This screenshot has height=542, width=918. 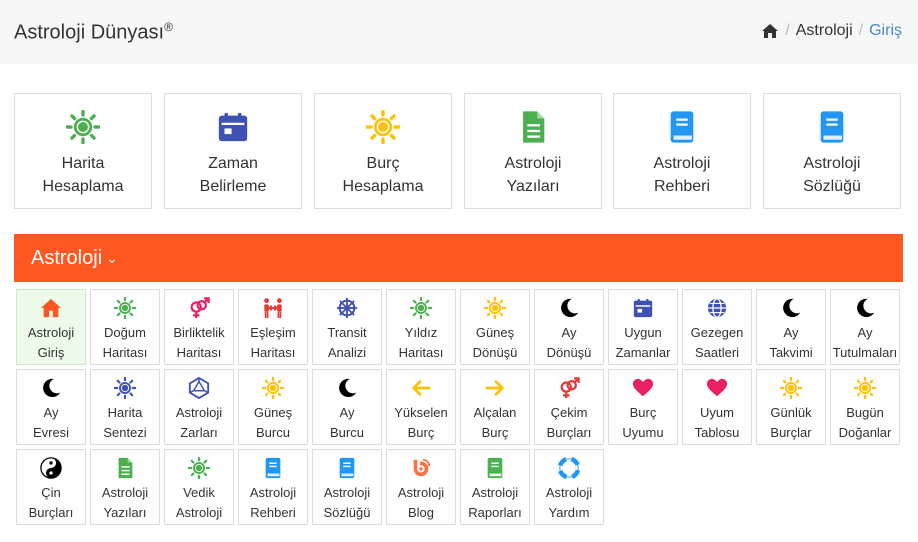 What do you see at coordinates (421, 487) in the screenshot?
I see `tile-astroloji-blog: Astroloji Blog` at bounding box center [421, 487].